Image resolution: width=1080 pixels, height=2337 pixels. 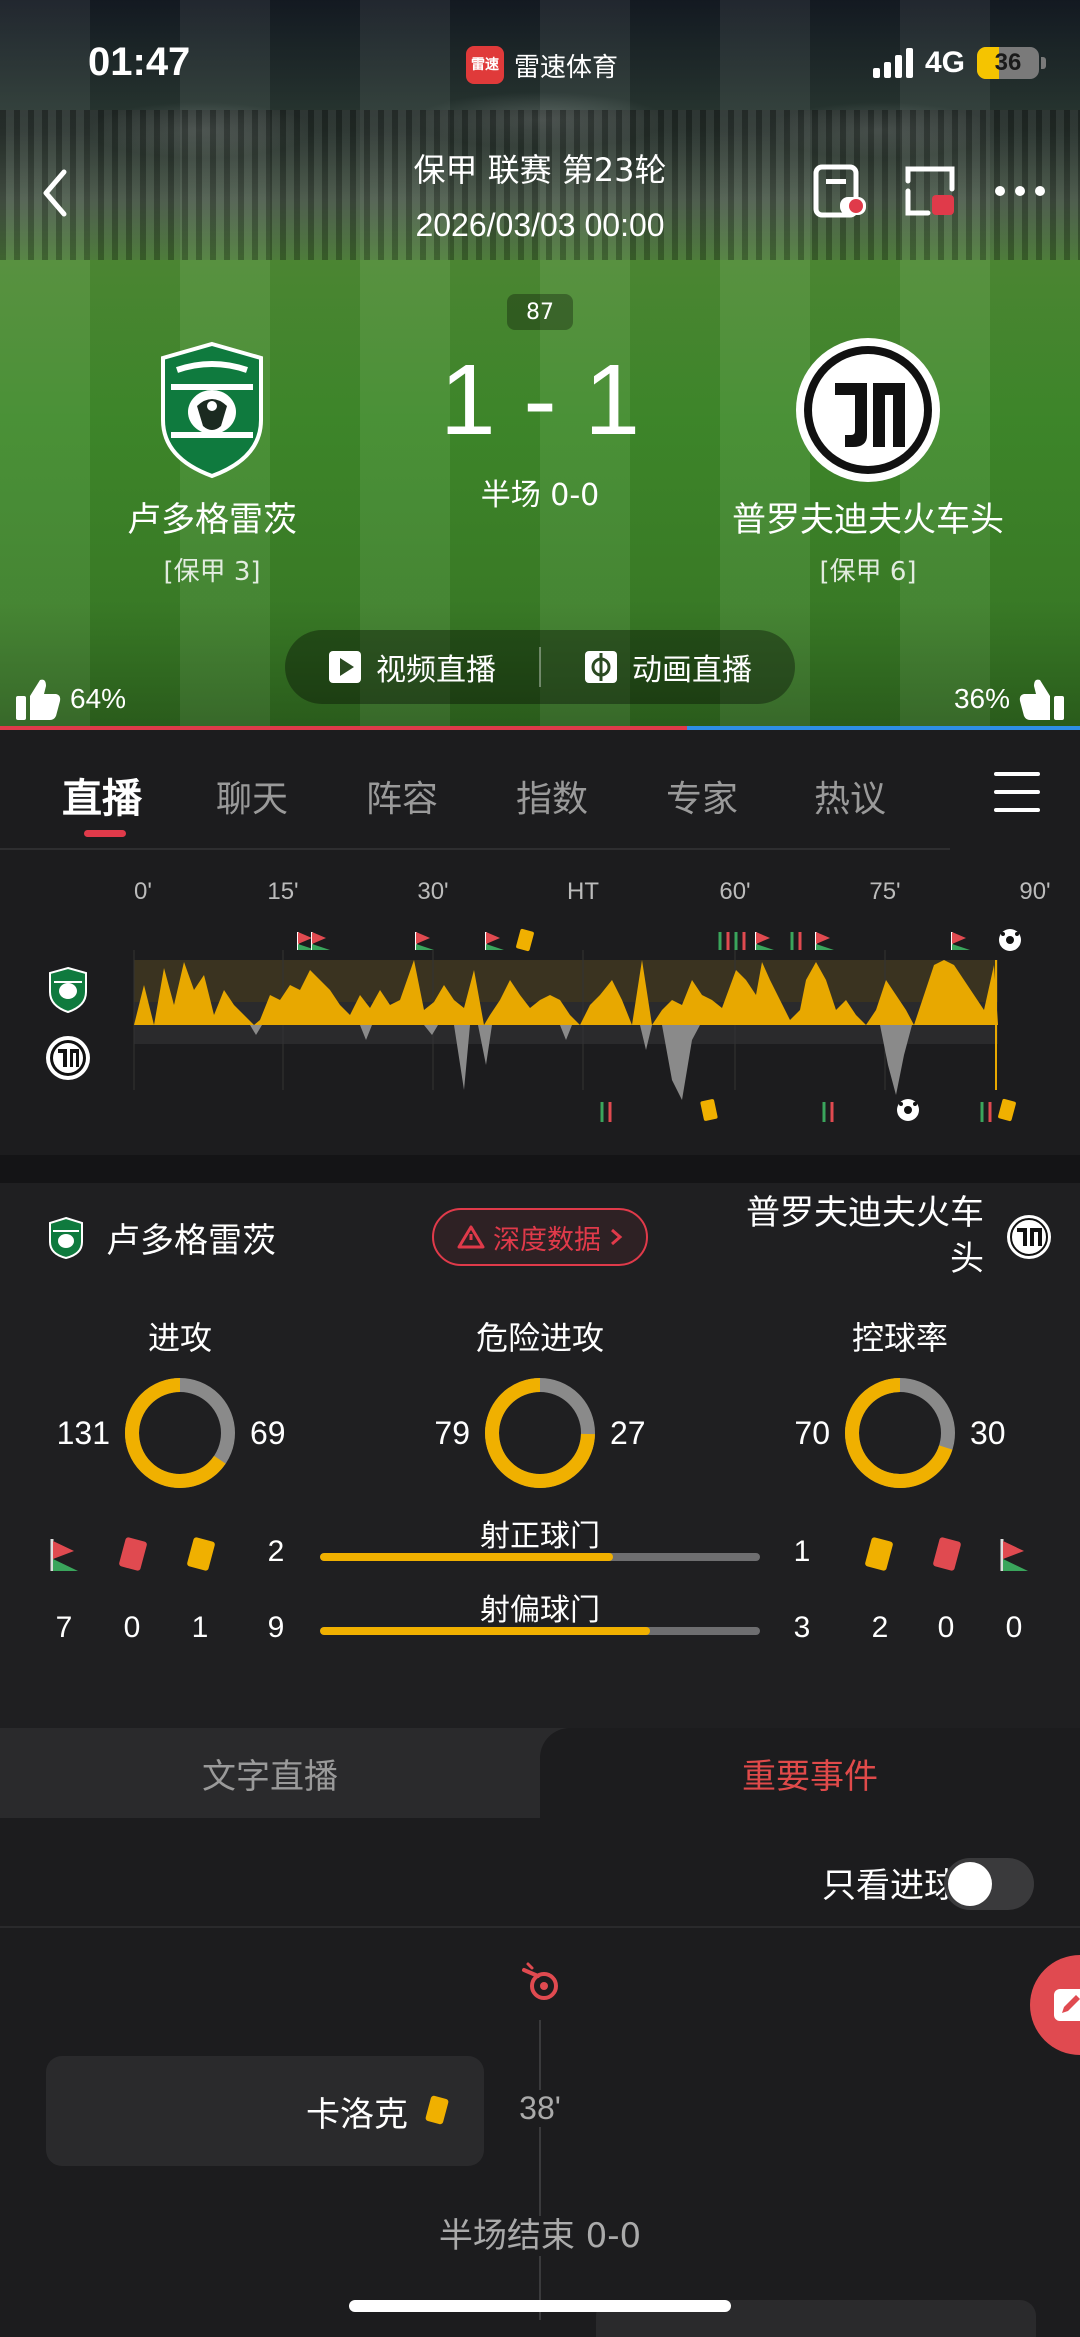 What do you see at coordinates (566, 981) in the screenshot?
I see `momentum-home-area` at bounding box center [566, 981].